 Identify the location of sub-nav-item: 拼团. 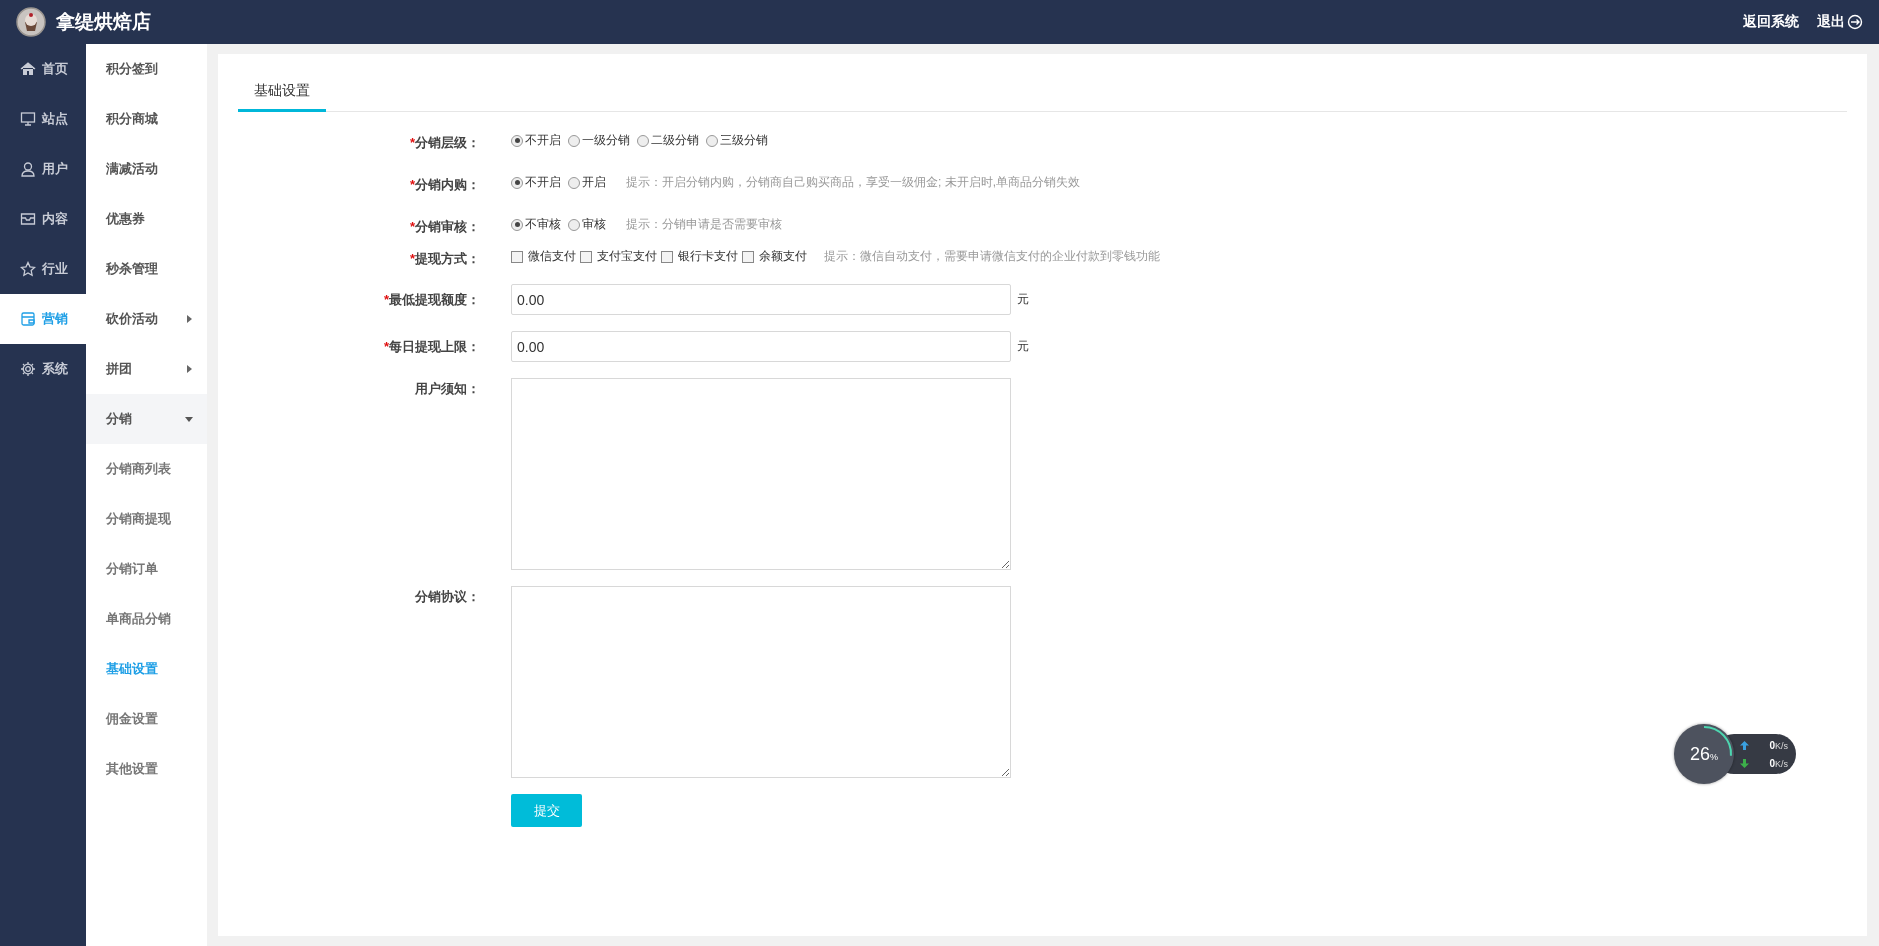
(146, 369).